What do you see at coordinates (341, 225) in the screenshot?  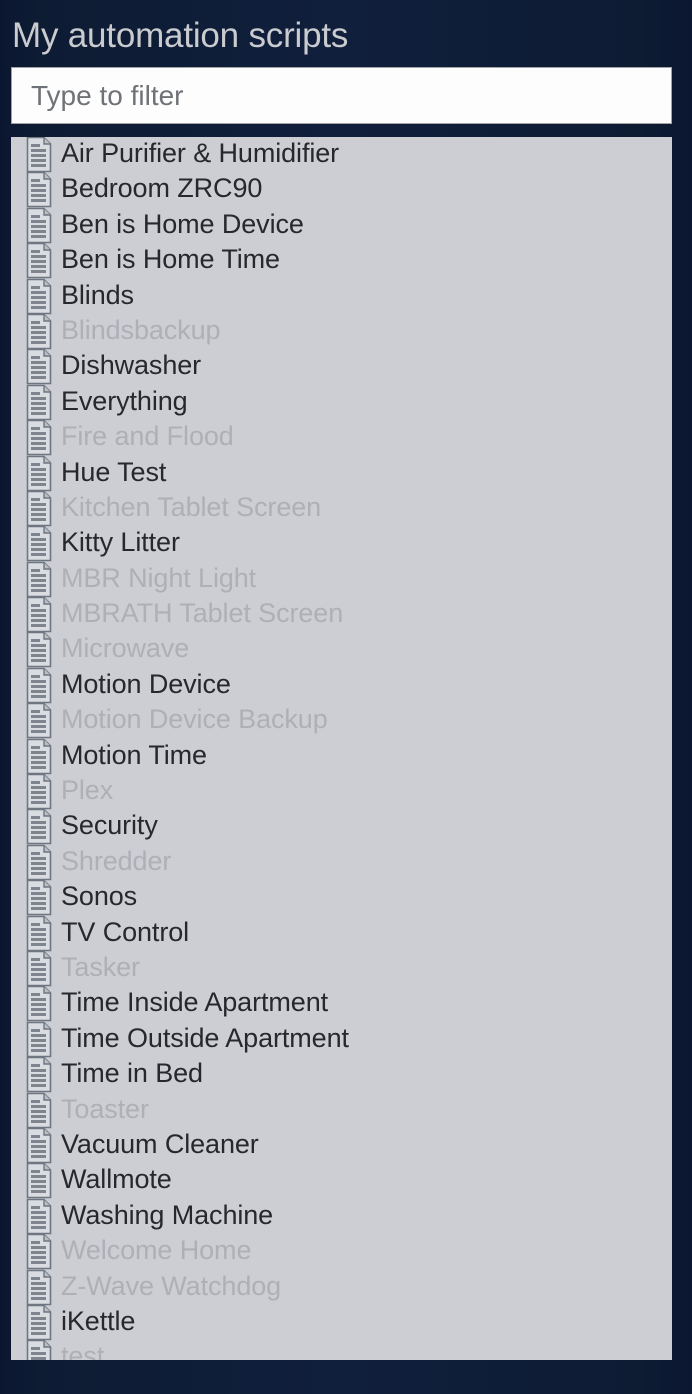 I see `list-item: Ben is Home Device` at bounding box center [341, 225].